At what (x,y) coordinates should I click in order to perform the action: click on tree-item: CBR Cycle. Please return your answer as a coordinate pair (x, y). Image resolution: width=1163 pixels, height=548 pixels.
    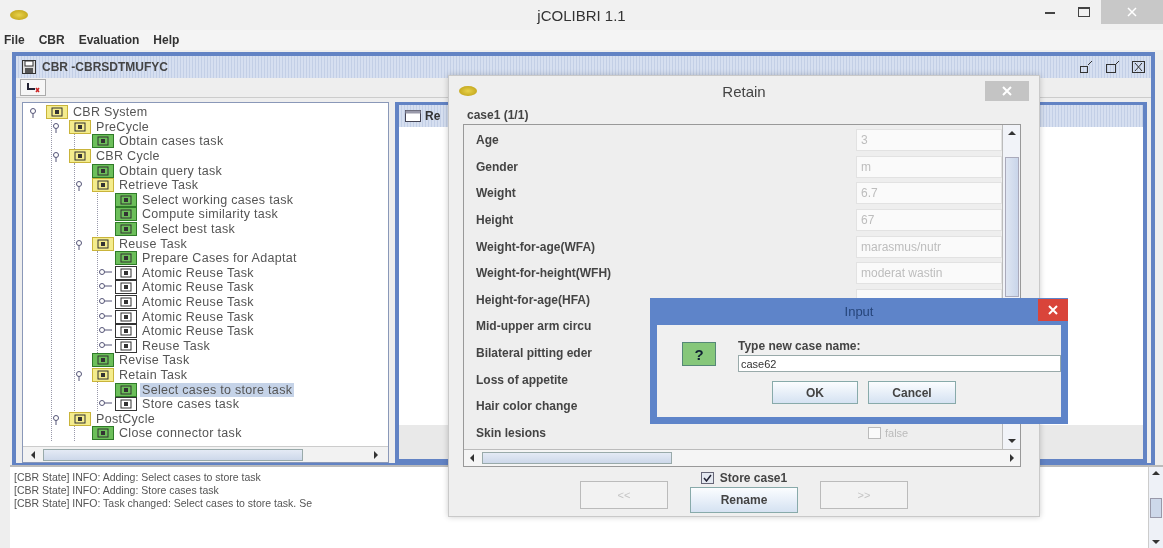
    Looking at the image, I should click on (128, 156).